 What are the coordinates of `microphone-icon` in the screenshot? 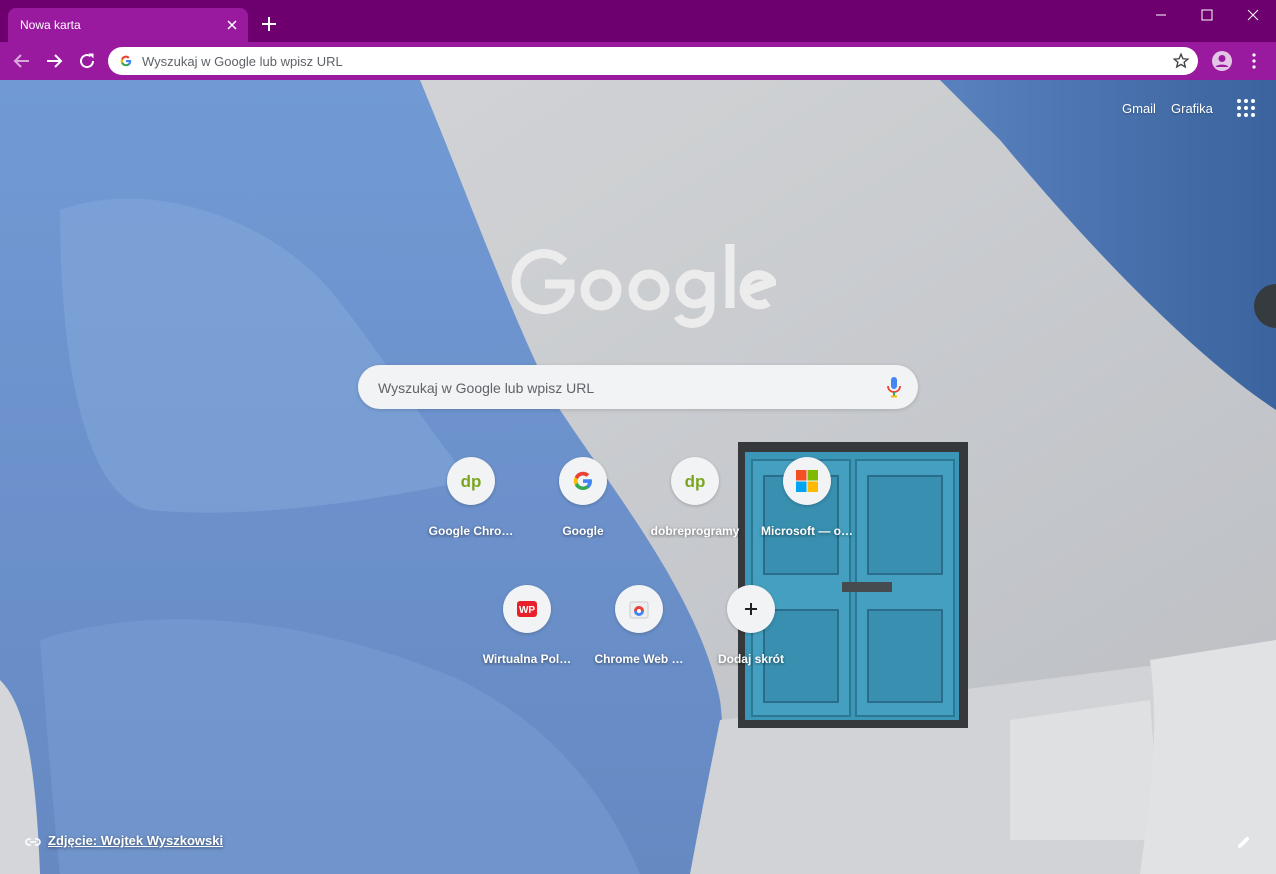 It's located at (894, 387).